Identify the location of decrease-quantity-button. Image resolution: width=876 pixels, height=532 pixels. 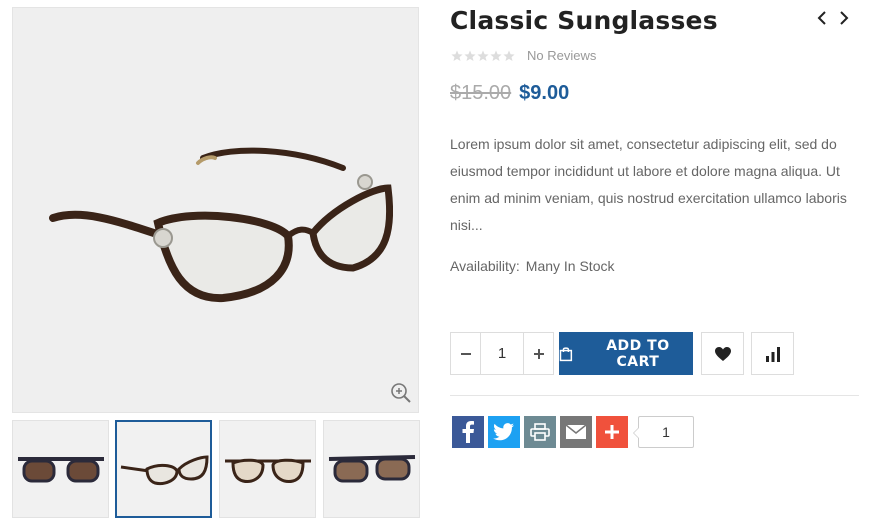
(465, 353).